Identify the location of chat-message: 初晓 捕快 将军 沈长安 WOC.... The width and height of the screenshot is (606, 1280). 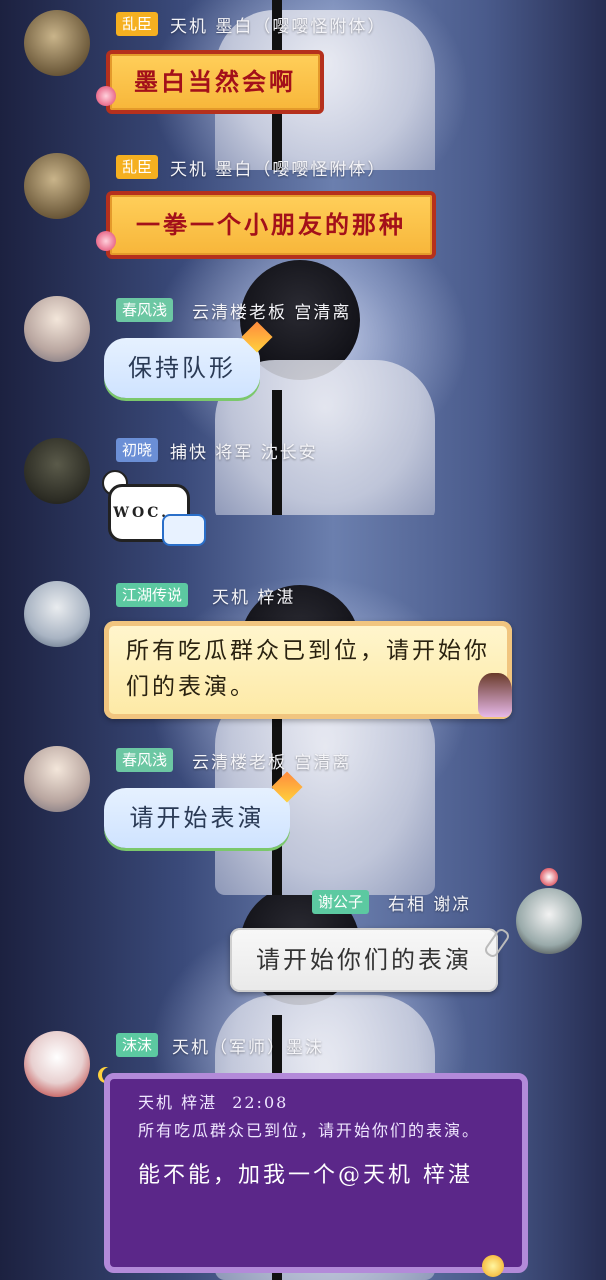
(303, 495).